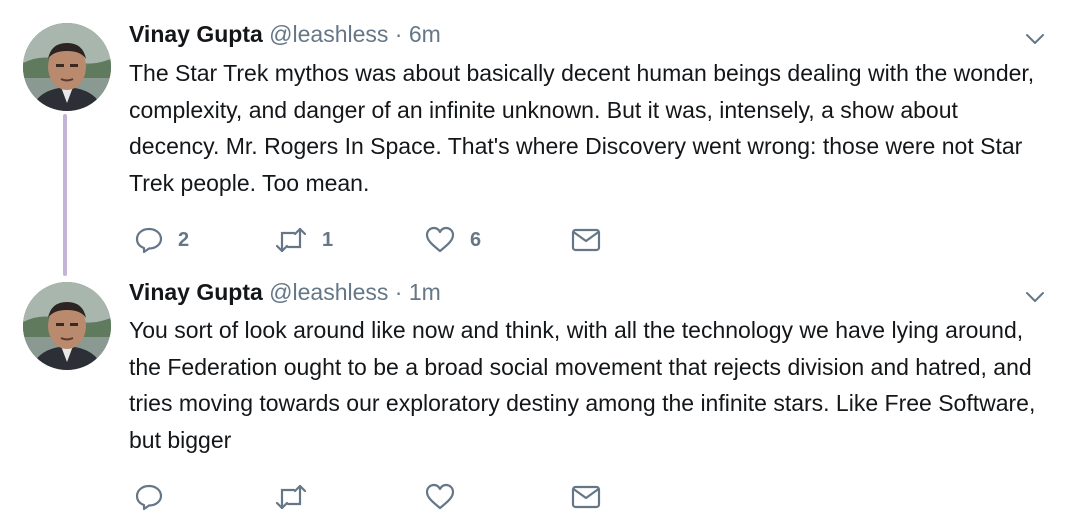  Describe the element at coordinates (184, 239) in the screenshot. I see `reply-count: 2` at that location.